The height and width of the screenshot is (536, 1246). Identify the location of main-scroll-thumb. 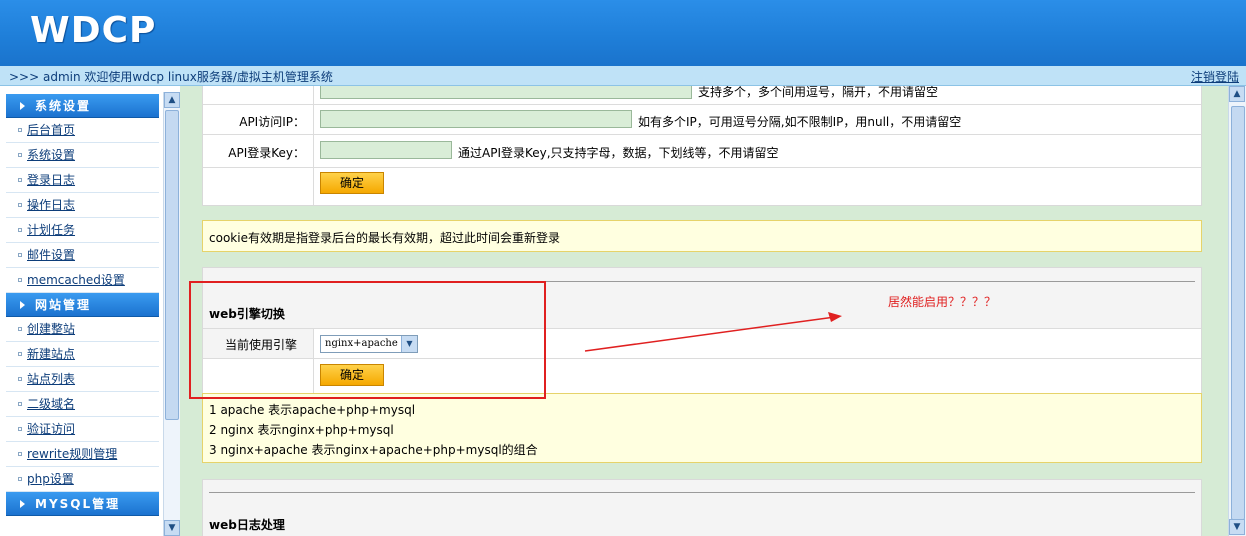
(1238, 313).